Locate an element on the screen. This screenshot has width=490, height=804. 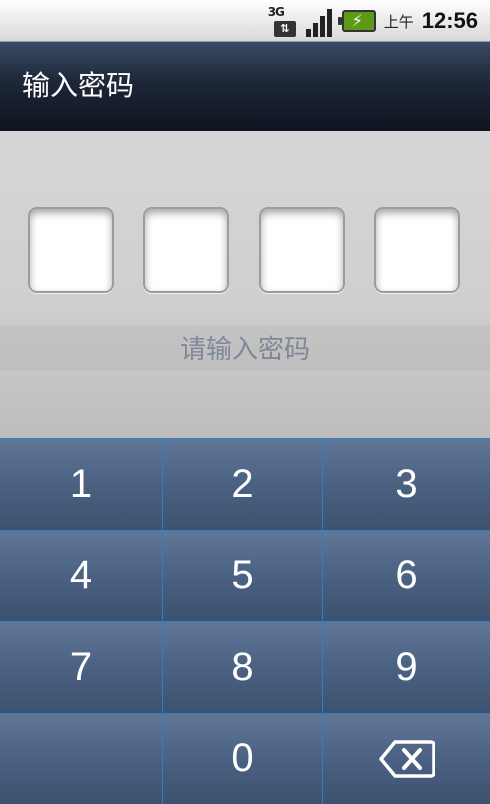
backspace-button is located at coordinates (406, 758).